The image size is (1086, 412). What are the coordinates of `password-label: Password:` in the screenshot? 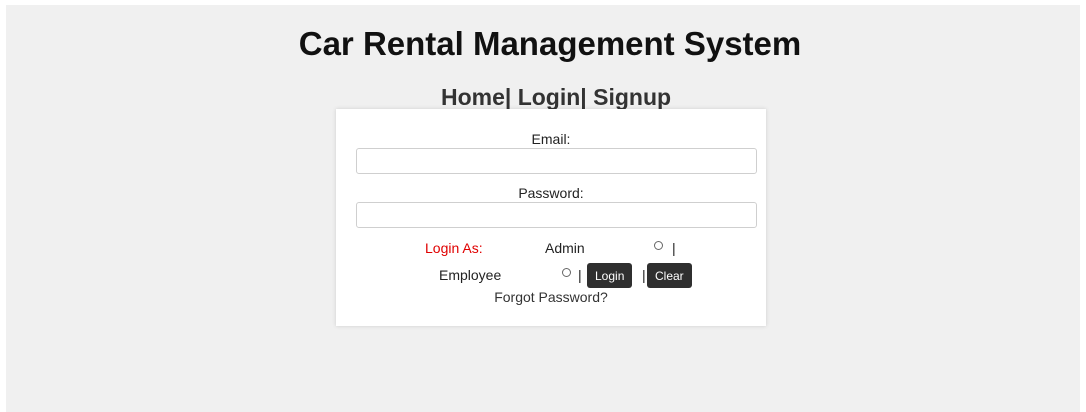 It's located at (551, 193).